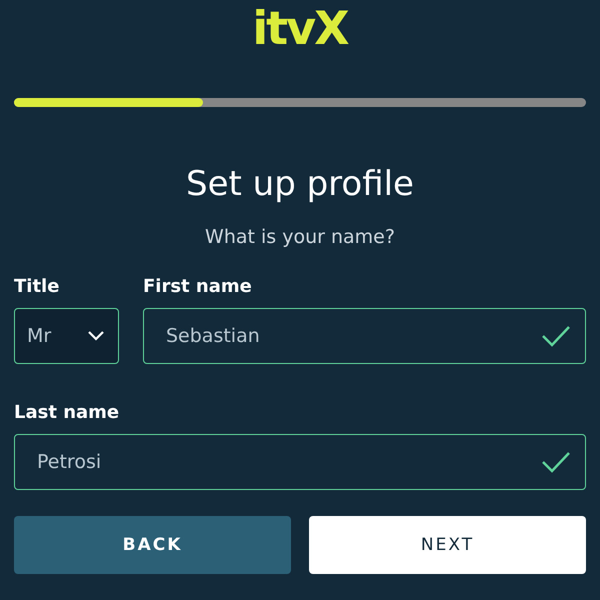  What do you see at coordinates (300, 462) in the screenshot?
I see `text-field: Petrosi` at bounding box center [300, 462].